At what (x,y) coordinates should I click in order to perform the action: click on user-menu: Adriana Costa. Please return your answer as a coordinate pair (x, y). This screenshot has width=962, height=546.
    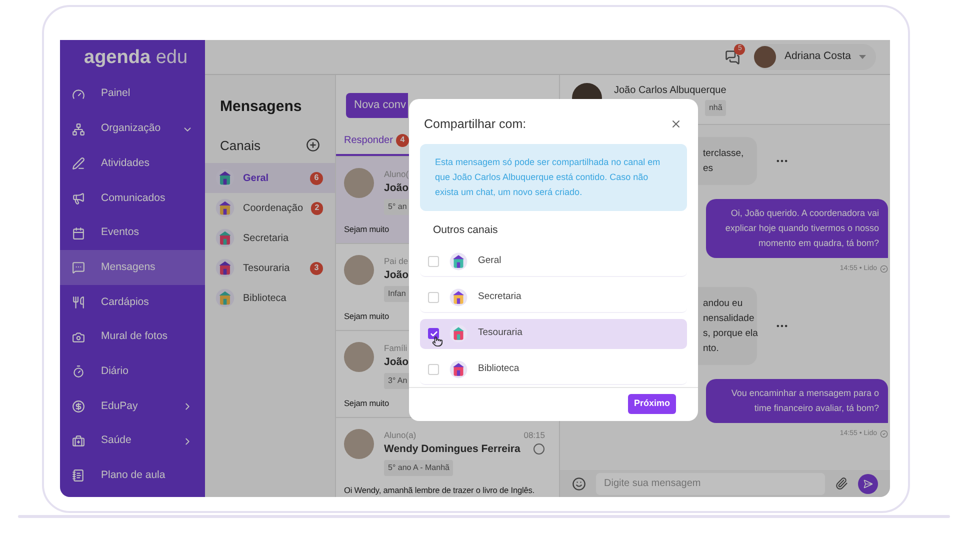
    Looking at the image, I should click on (815, 57).